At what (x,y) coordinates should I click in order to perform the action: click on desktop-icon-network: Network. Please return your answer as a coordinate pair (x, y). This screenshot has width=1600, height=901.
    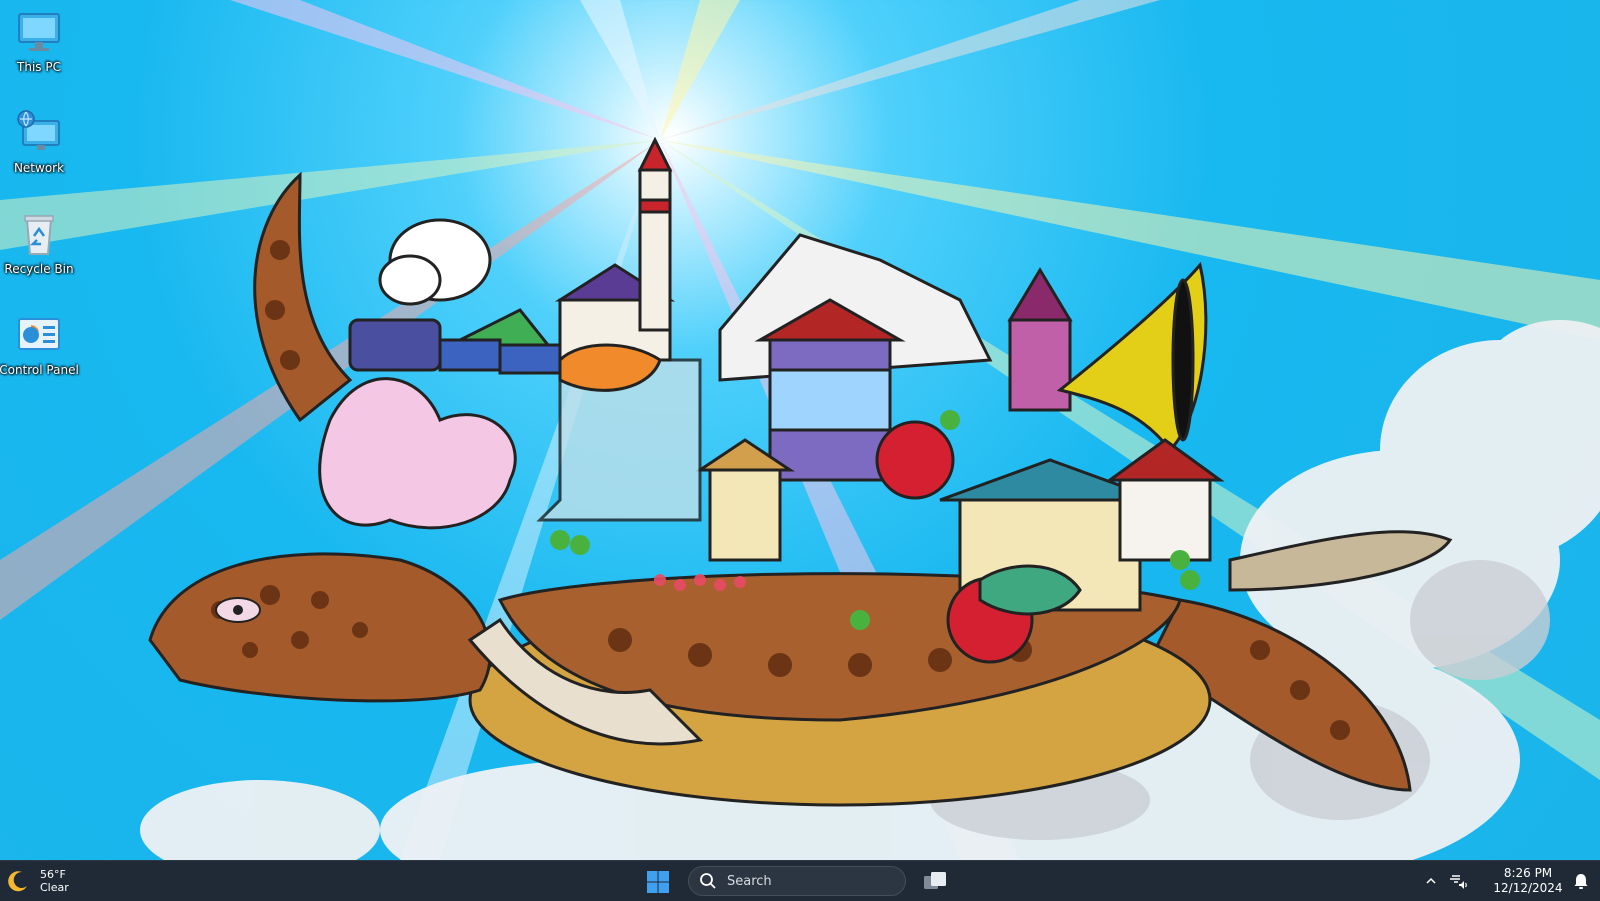
    Looking at the image, I should click on (39, 148).